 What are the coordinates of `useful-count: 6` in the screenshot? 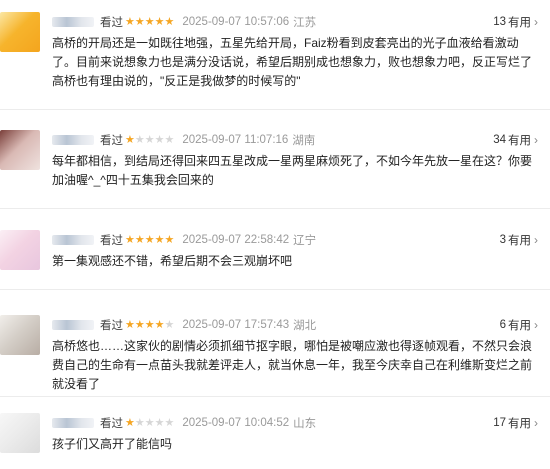 It's located at (502, 325).